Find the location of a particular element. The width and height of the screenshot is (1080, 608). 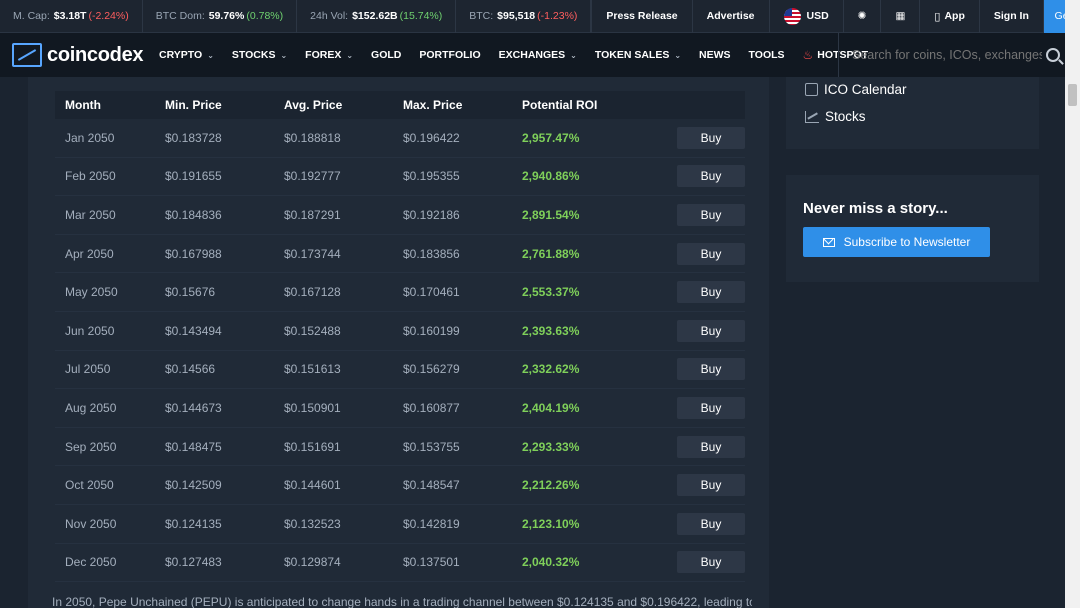

ticker-label: BTC Dom: is located at coordinates (180, 16).